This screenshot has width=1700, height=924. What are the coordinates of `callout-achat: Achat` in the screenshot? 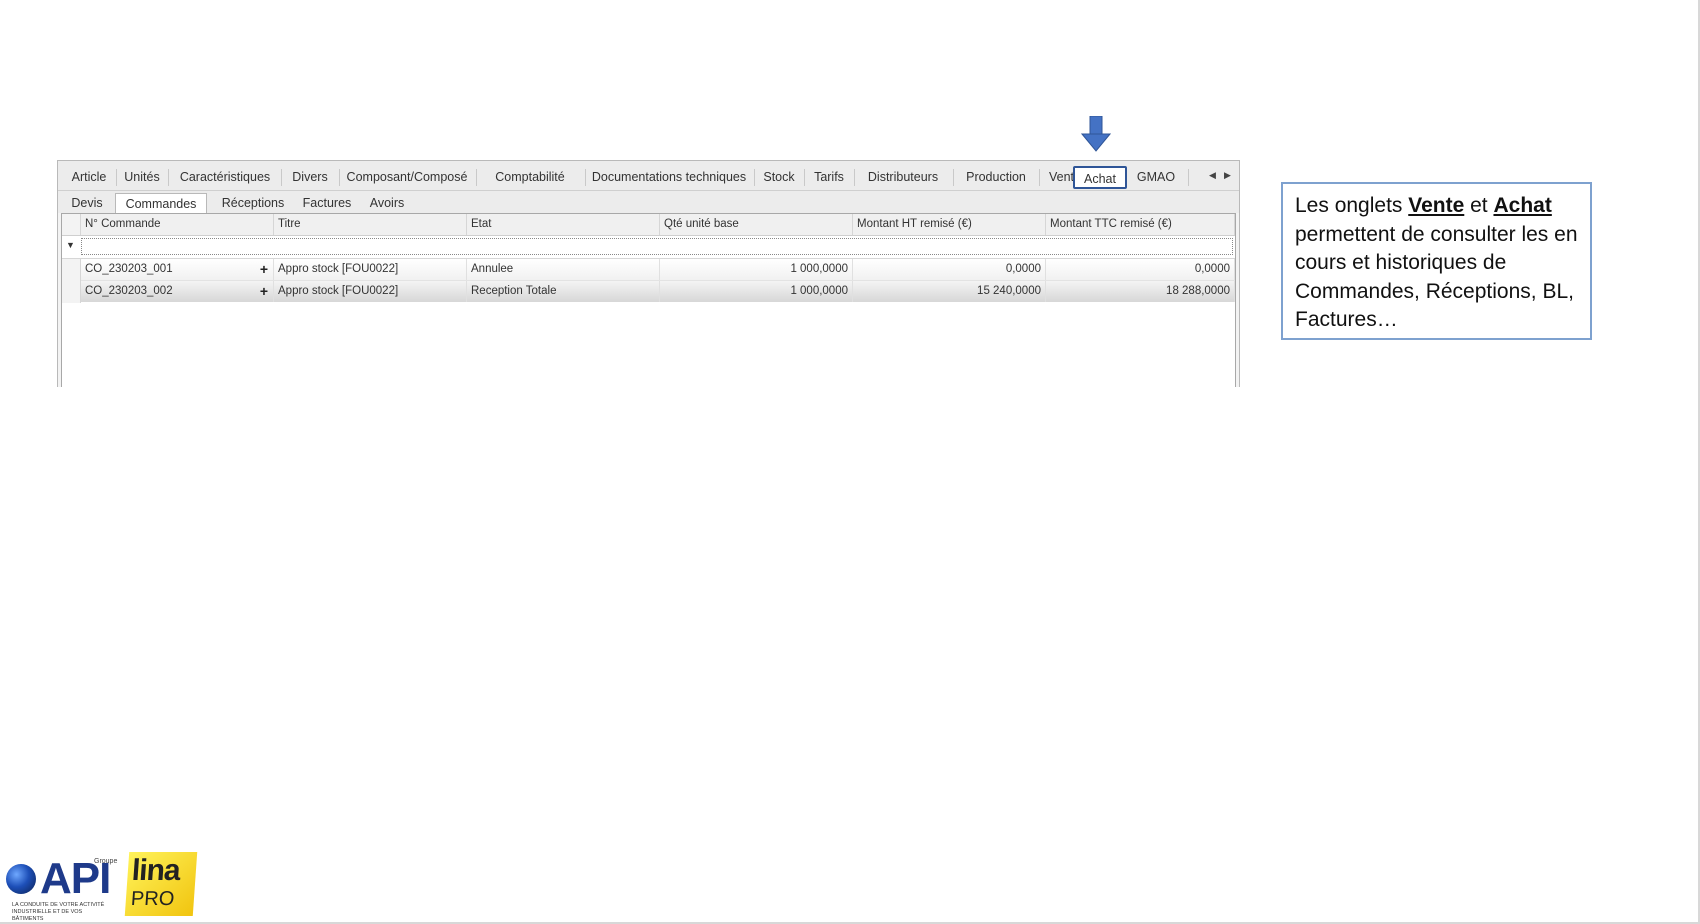 It's located at (1522, 205).